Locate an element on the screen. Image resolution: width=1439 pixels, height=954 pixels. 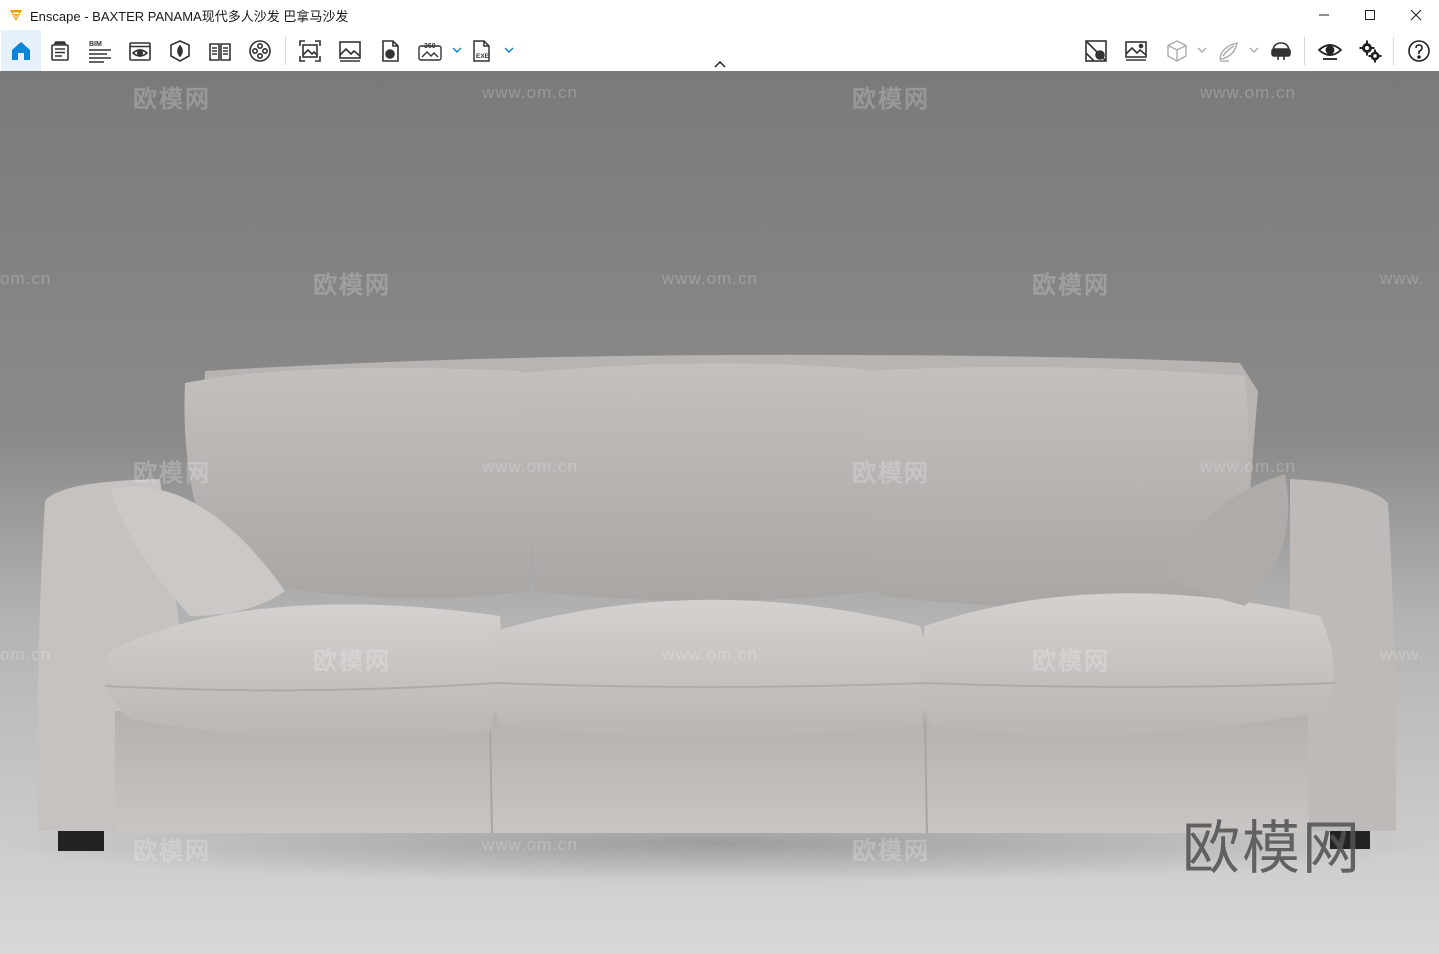
help-icon is located at coordinates (1419, 50).